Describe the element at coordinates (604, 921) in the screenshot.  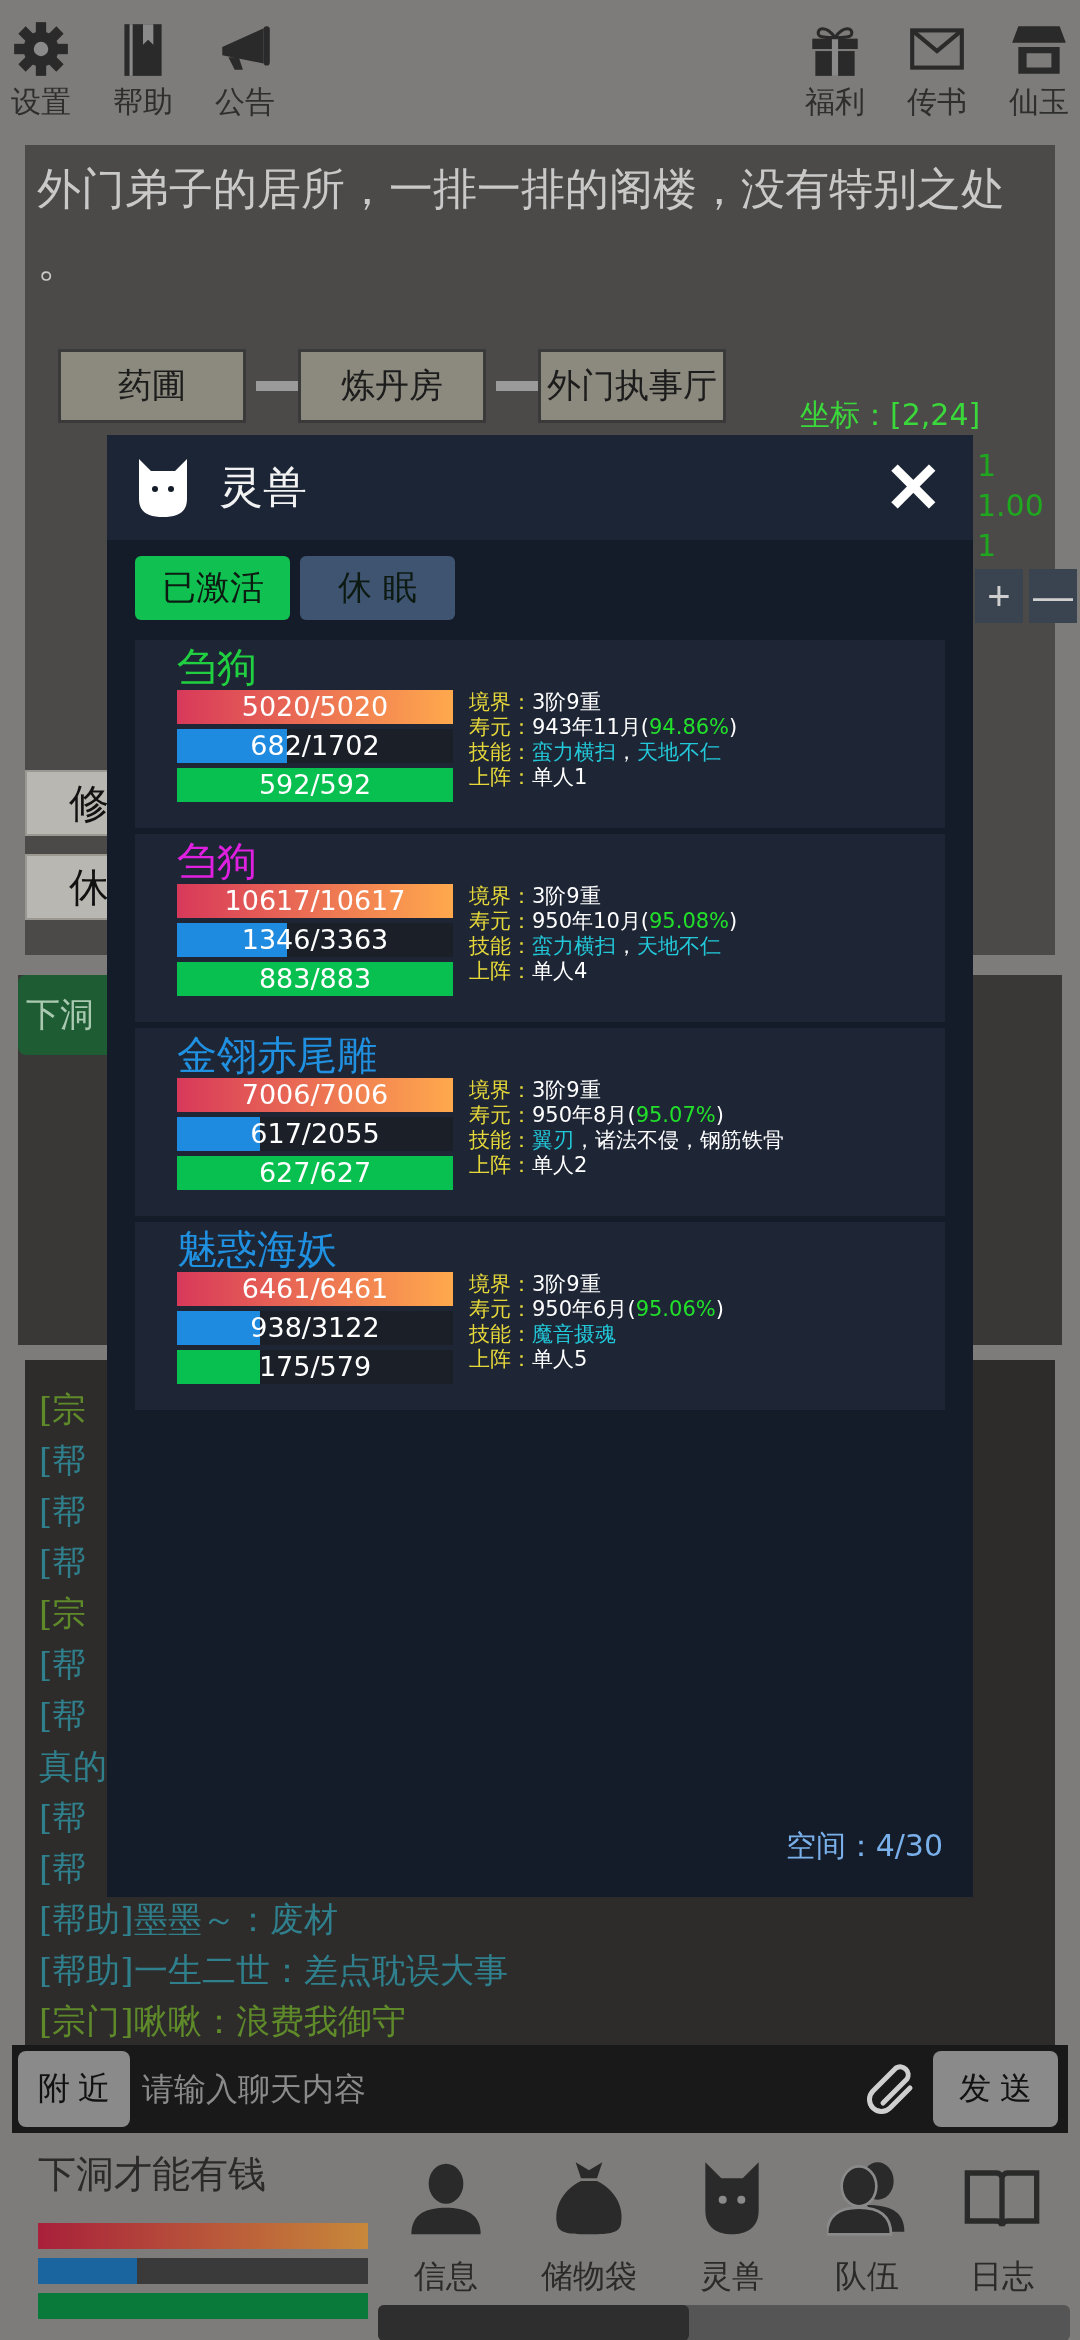
I see `pet-attribute: 寿元：950年10月(95.08%)` at that location.